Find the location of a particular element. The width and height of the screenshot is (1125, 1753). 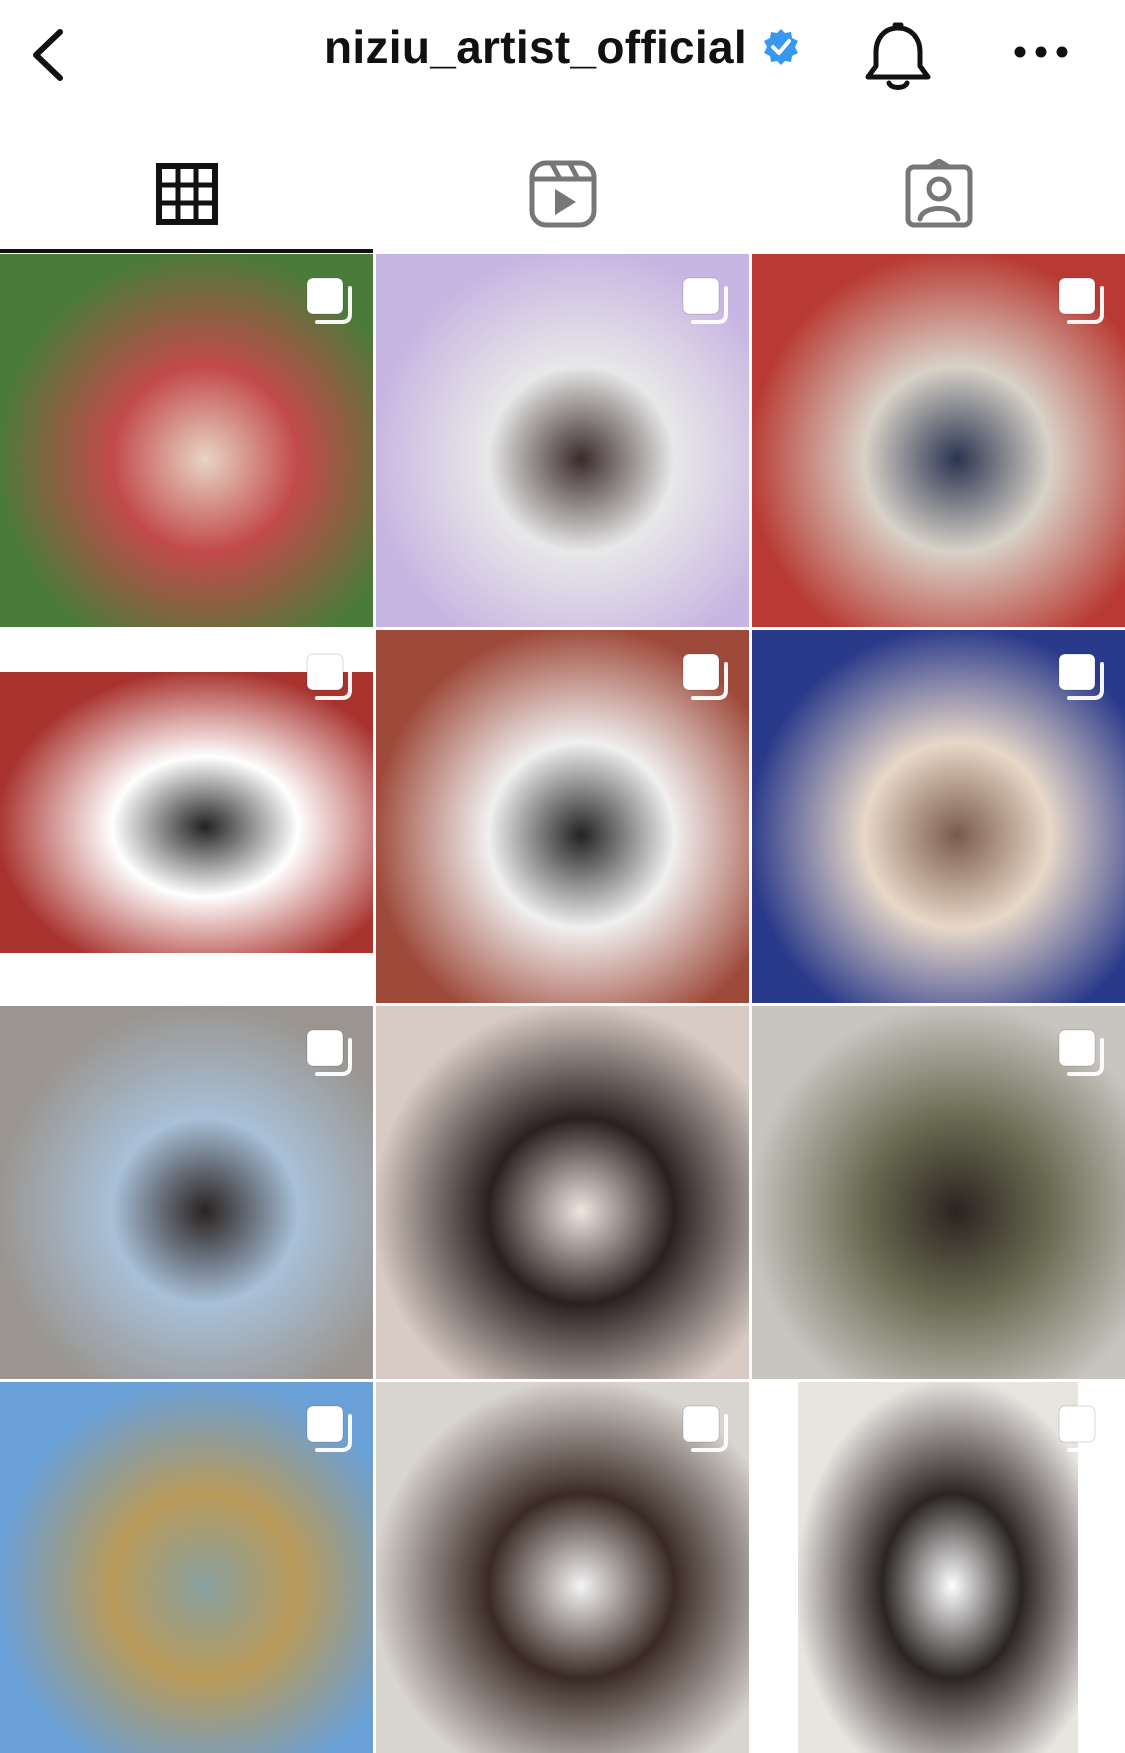

verified-badge-icon is located at coordinates (780, 47).